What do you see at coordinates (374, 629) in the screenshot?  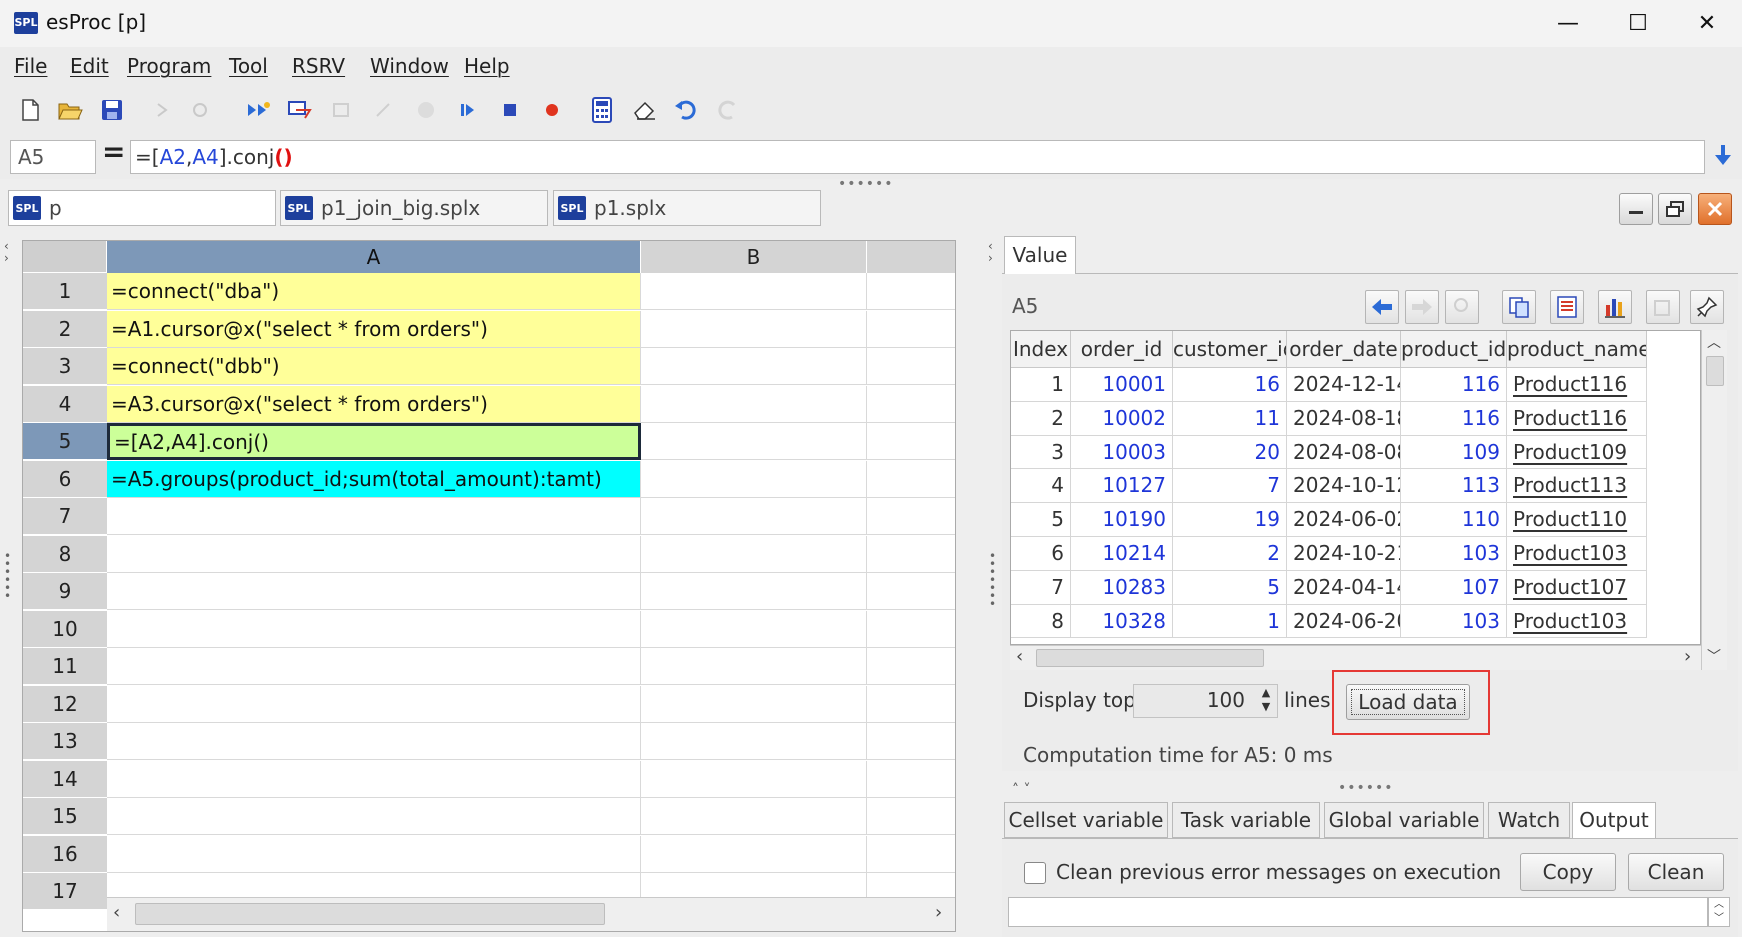 I see `cell-a10` at bounding box center [374, 629].